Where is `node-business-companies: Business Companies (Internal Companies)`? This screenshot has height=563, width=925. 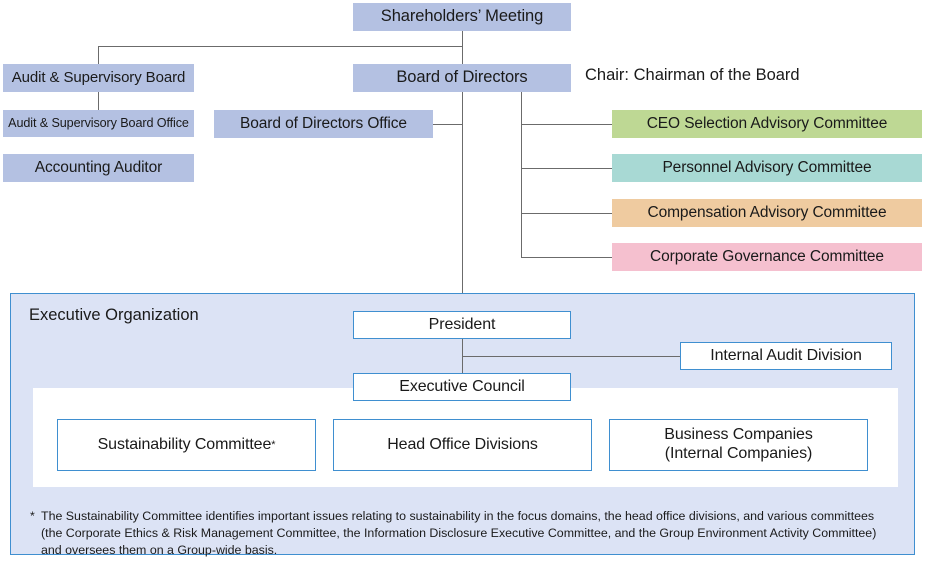 node-business-companies: Business Companies (Internal Companies) is located at coordinates (738, 445).